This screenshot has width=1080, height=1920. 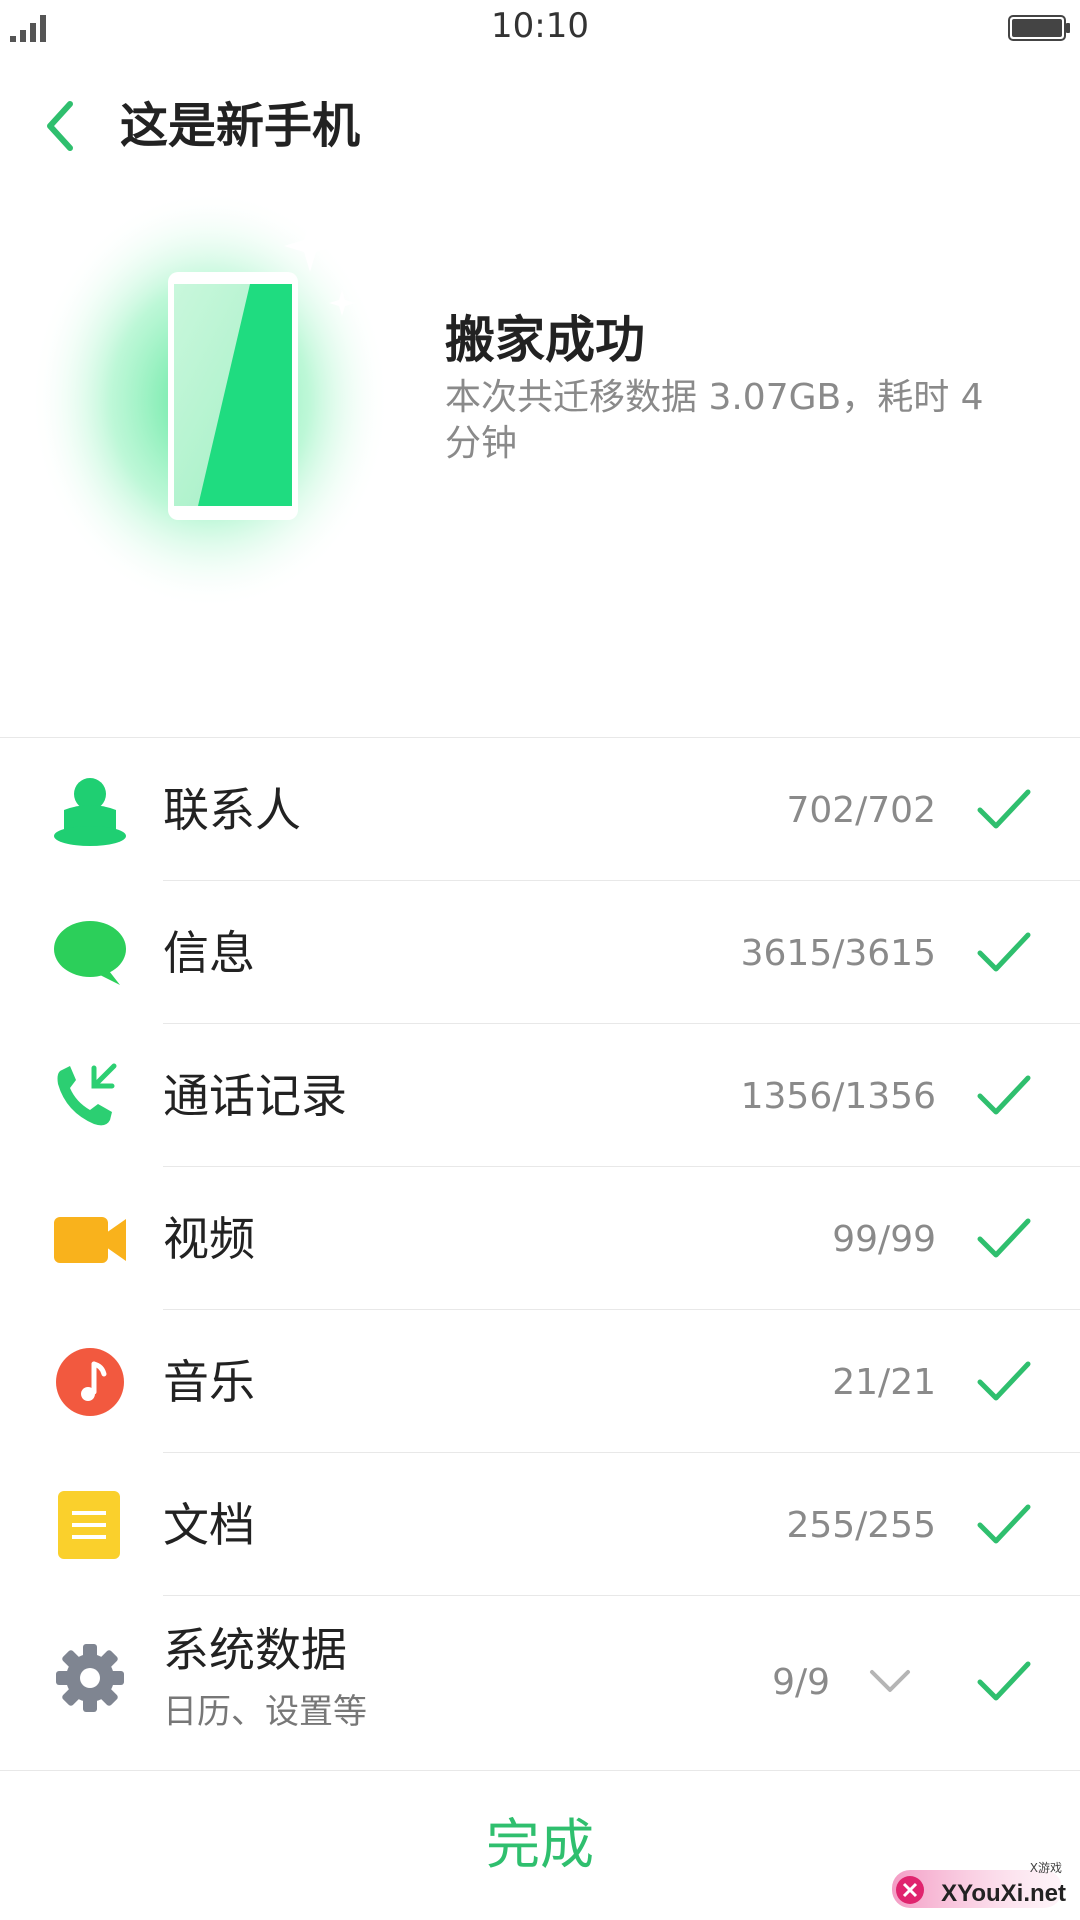 I want to click on list-item-call-log: 通话记录 1356/1356, so click(x=540, y=1095).